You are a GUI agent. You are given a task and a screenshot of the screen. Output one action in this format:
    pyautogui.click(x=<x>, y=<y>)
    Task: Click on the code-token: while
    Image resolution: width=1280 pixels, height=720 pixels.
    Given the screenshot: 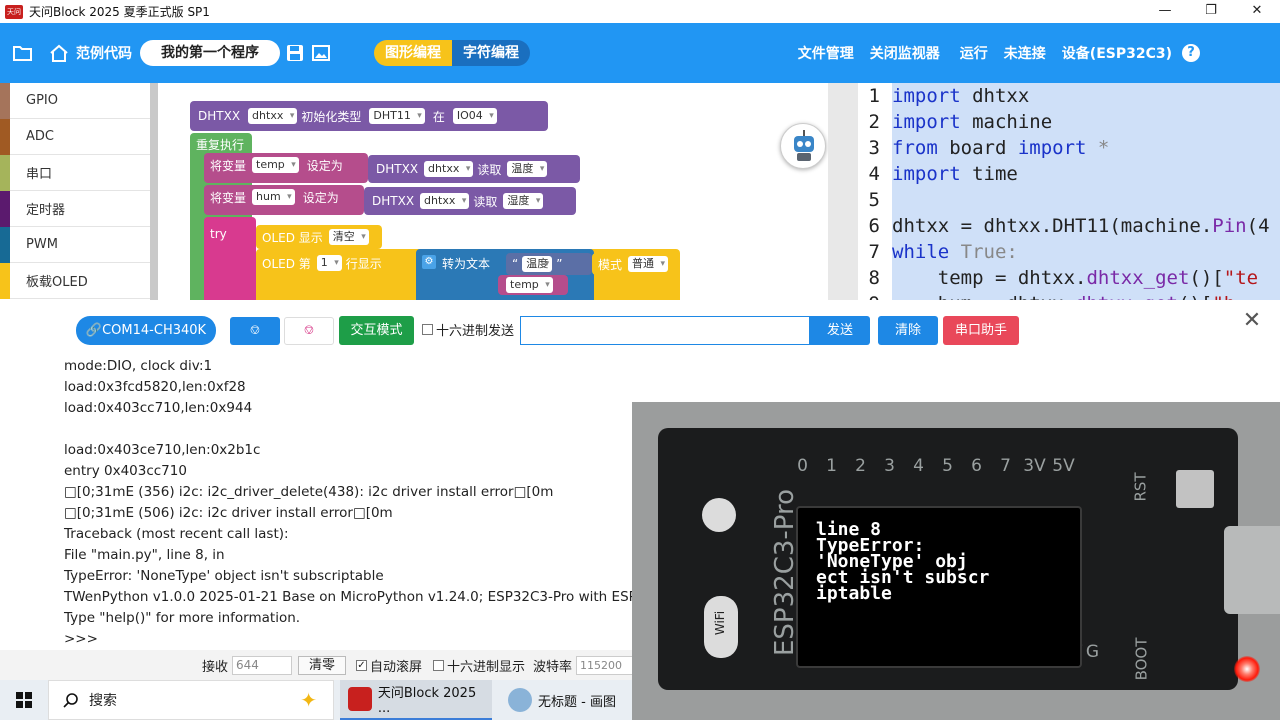 What is the action you would take?
    pyautogui.click(x=921, y=252)
    